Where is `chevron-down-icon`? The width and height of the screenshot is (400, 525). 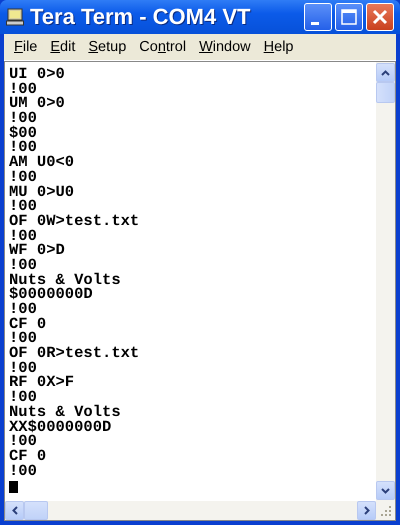 chevron-down-icon is located at coordinates (385, 491).